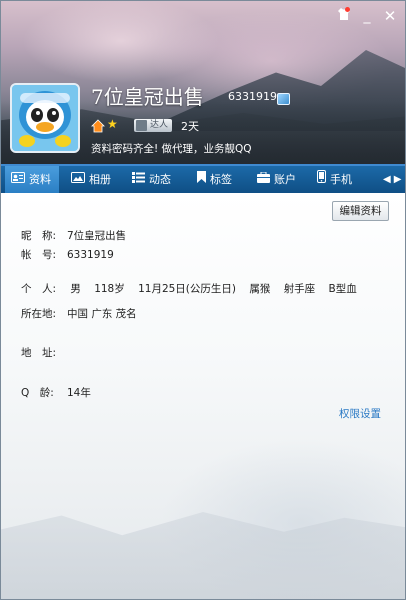 This screenshot has height=600, width=406. I want to click on personal-label: 个 人:, so click(39, 289).